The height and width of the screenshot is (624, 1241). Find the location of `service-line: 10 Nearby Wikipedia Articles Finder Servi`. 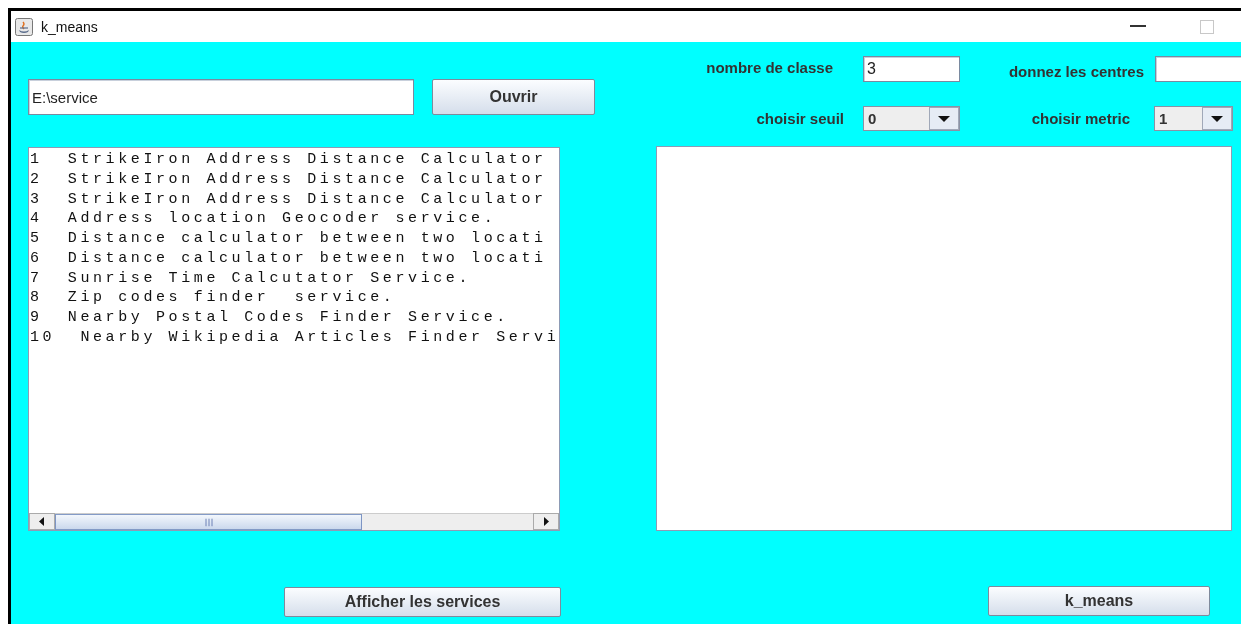

service-line: 10 Nearby Wikipedia Articles Finder Servi is located at coordinates (294, 337).